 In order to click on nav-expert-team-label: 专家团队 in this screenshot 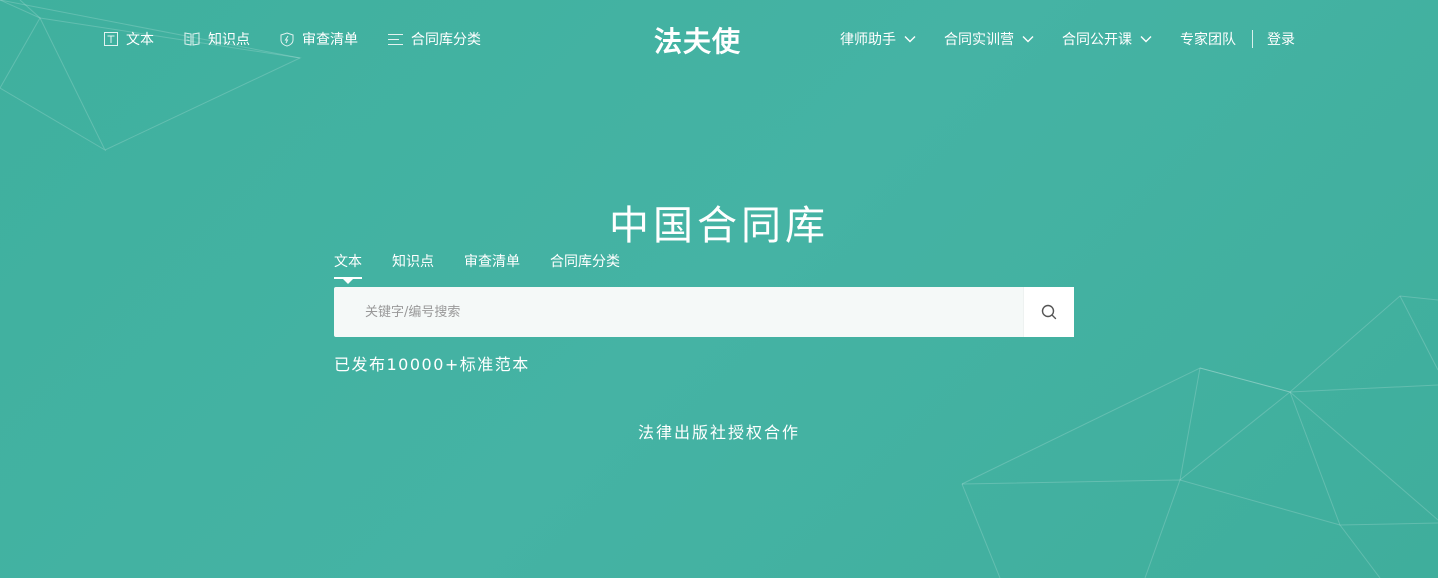, I will do `click(1208, 40)`.